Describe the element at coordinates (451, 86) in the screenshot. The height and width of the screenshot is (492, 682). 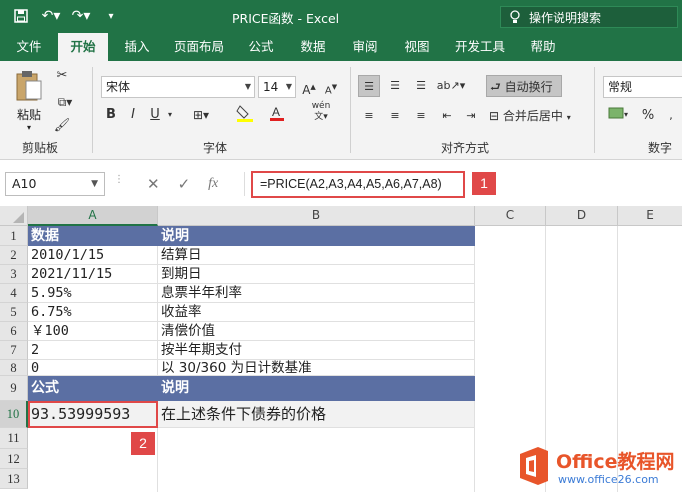
I see `orientation-icon: ab↗▾` at that location.